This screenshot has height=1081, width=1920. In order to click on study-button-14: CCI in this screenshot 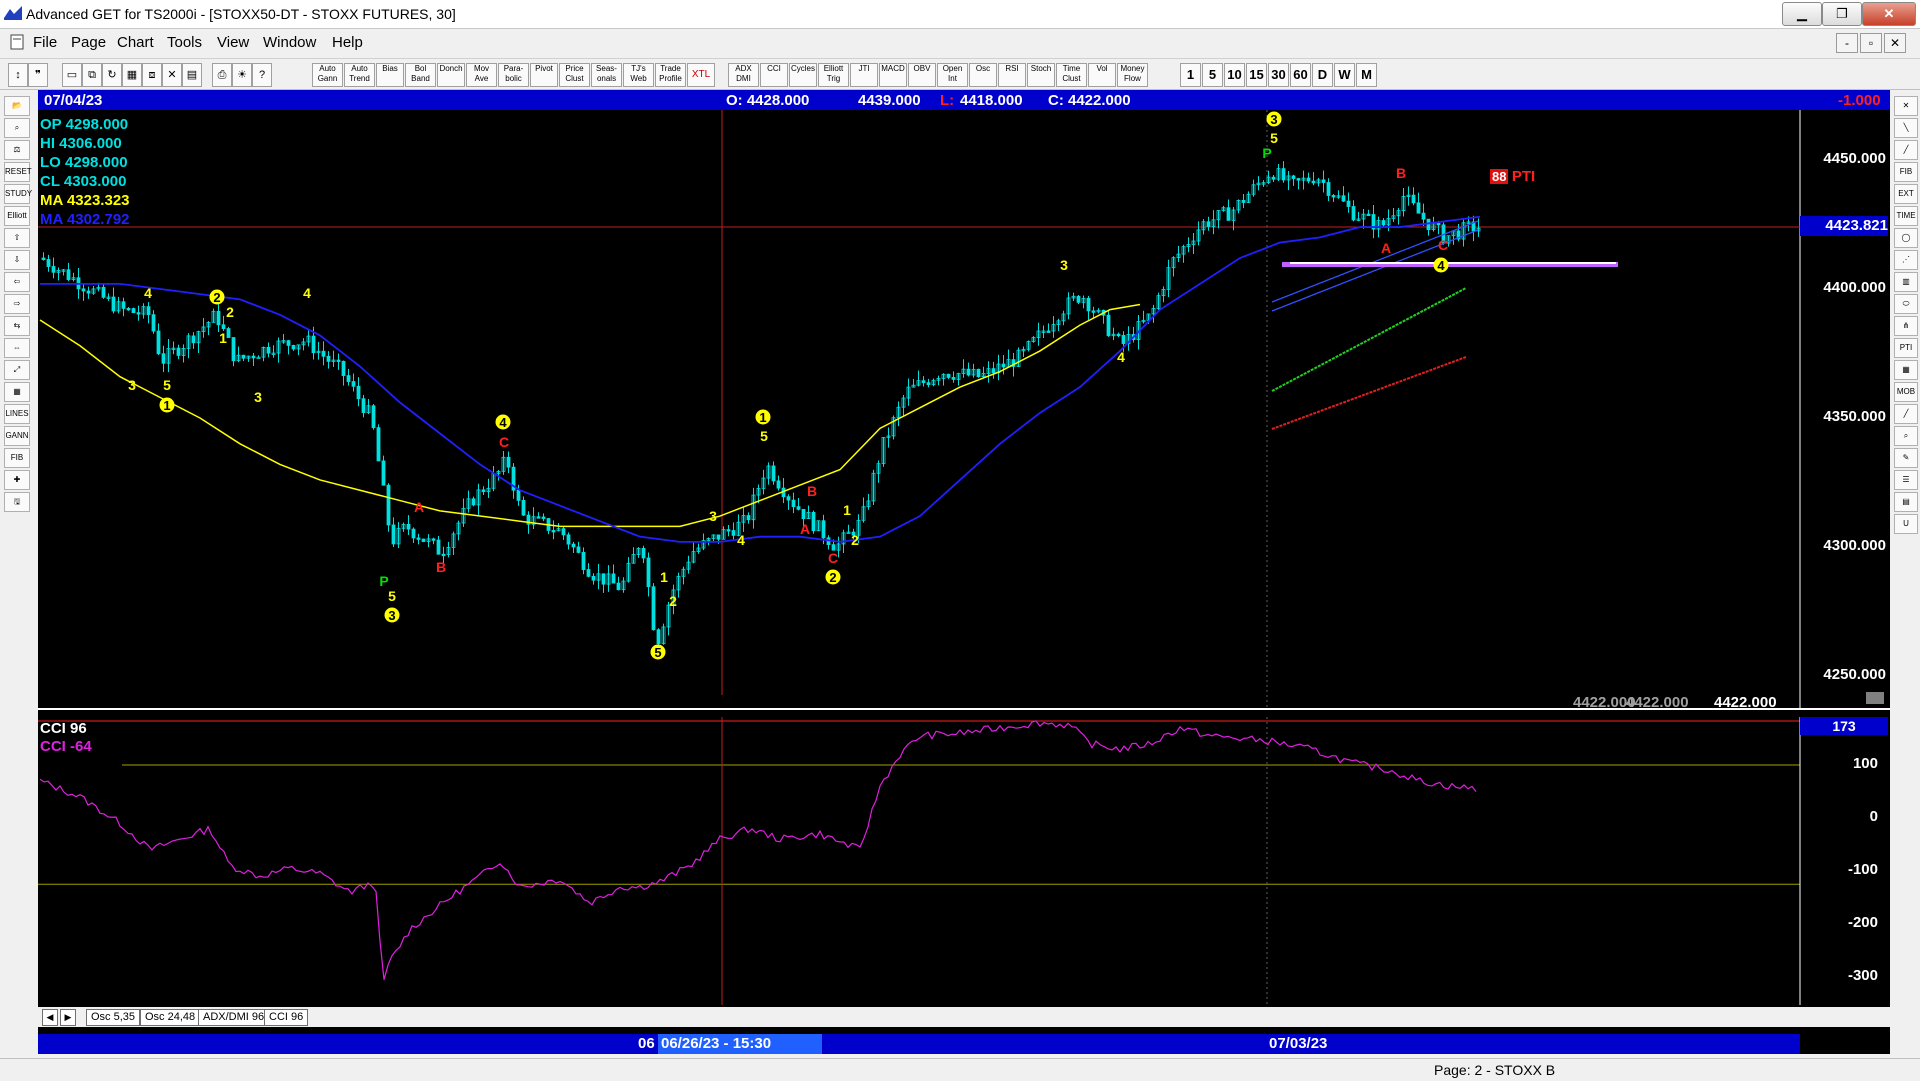, I will do `click(774, 75)`.